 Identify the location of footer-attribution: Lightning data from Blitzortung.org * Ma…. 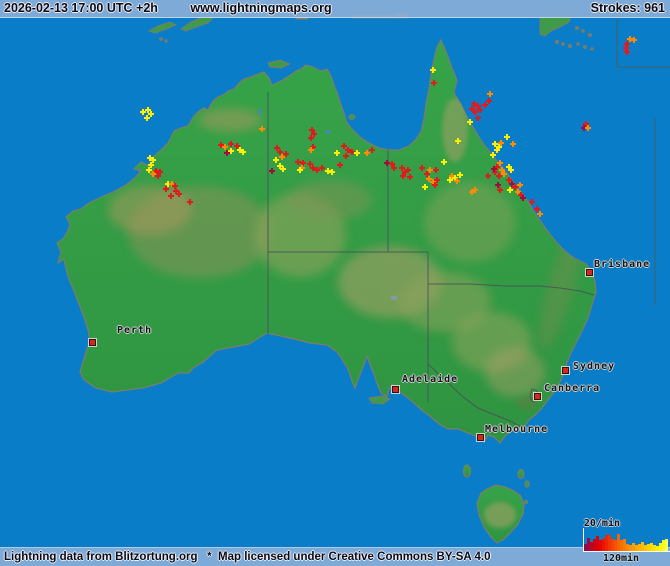
(247, 557).